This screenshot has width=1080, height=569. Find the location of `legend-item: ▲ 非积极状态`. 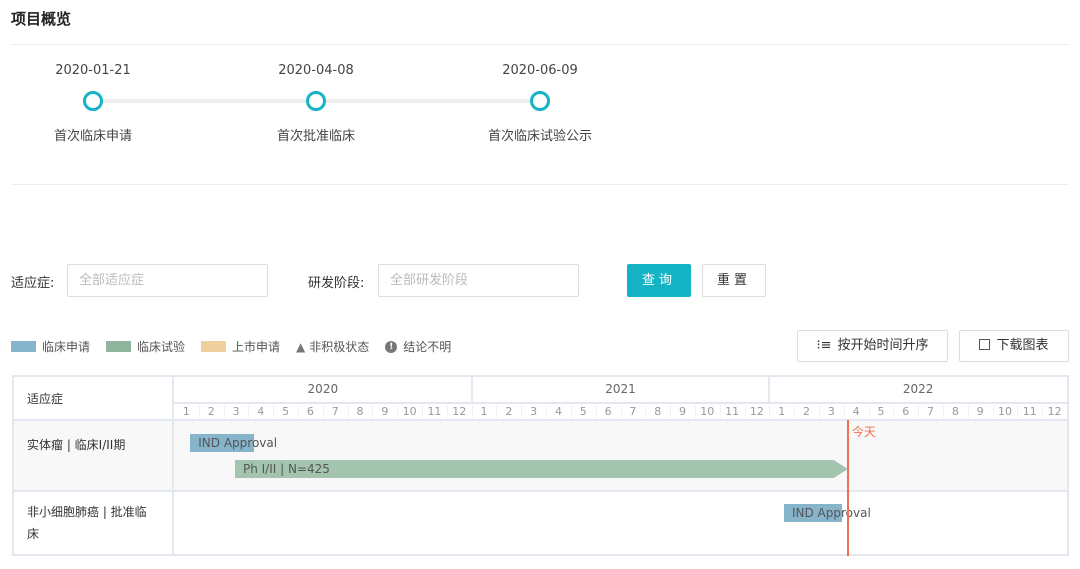

legend-item: ▲ 非积极状态 is located at coordinates (332, 346).